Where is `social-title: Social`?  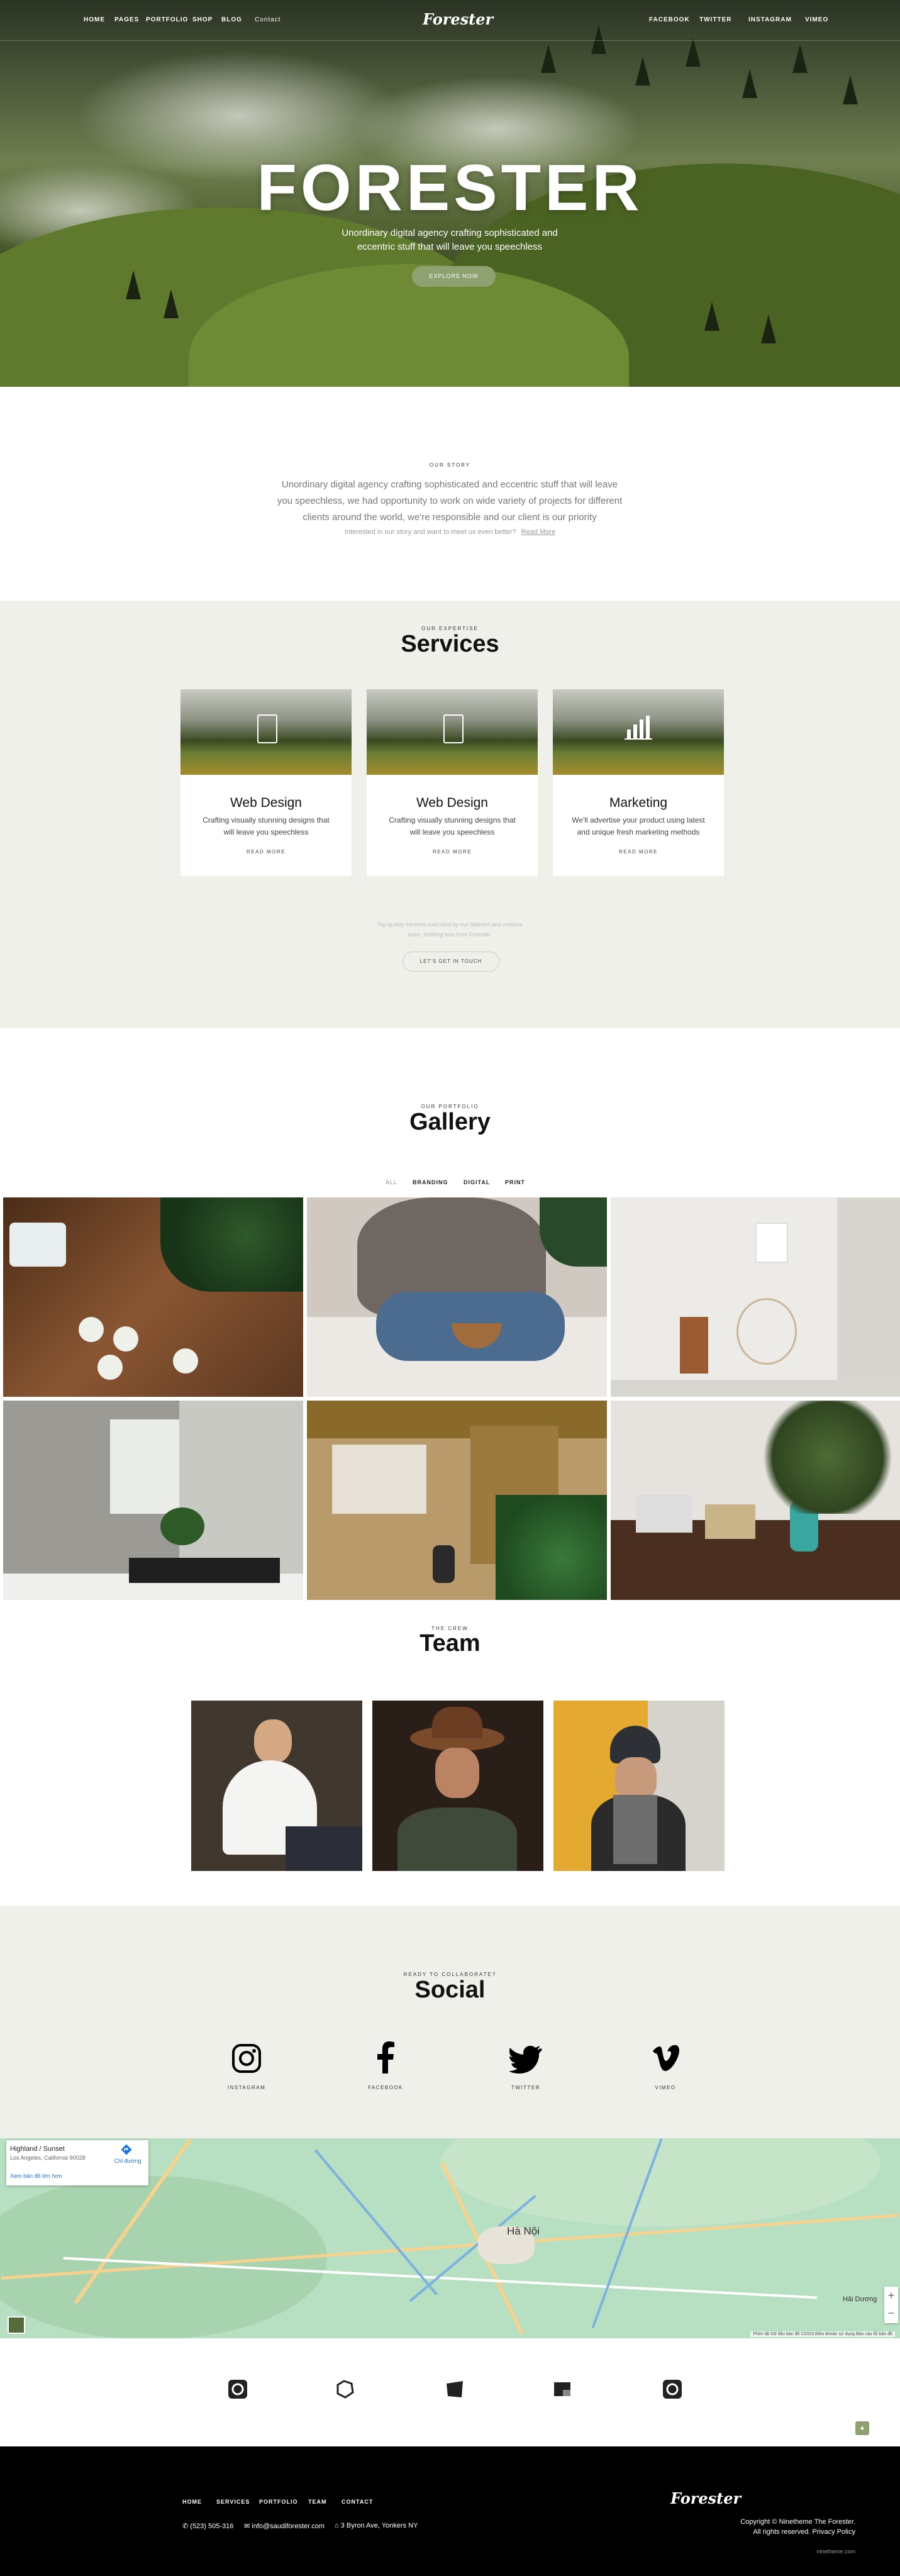
social-title: Social is located at coordinates (450, 1990).